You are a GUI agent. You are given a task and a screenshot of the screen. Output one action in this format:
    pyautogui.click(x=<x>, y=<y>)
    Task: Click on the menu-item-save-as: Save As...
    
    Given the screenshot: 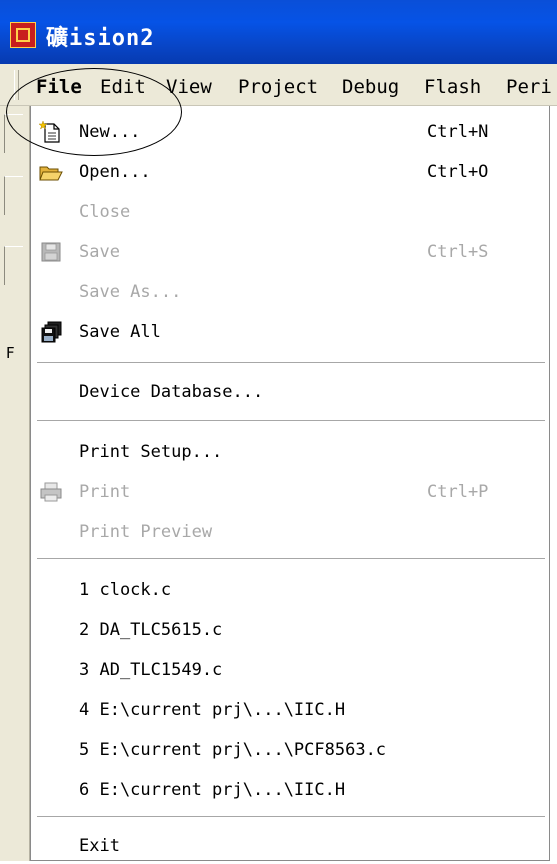 What is the action you would take?
    pyautogui.click(x=289, y=294)
    